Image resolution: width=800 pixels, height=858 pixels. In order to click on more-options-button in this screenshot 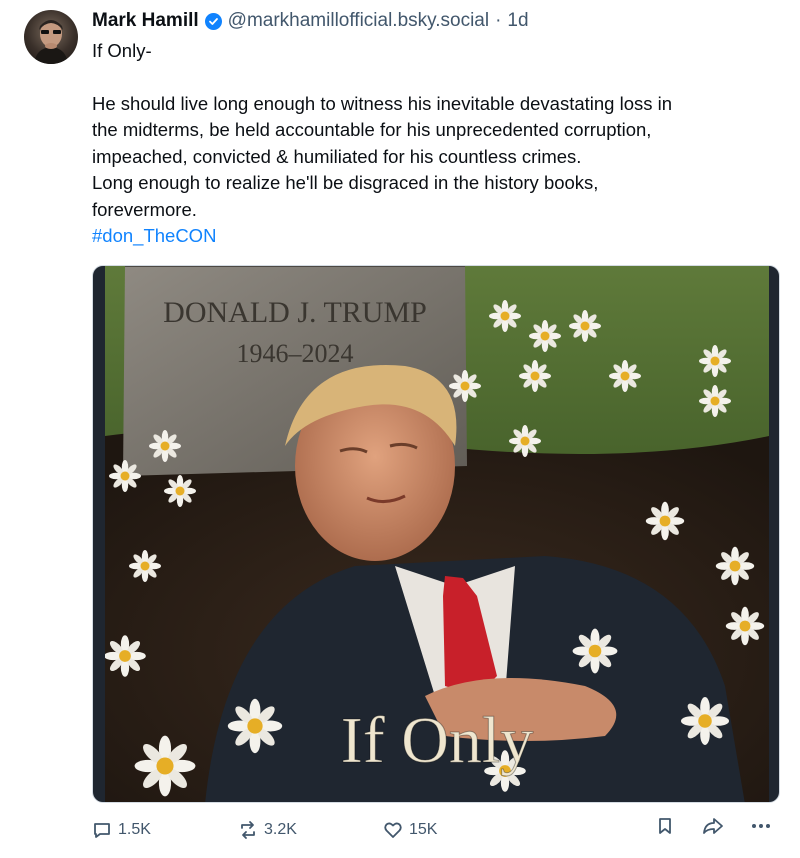, I will do `click(761, 826)`.